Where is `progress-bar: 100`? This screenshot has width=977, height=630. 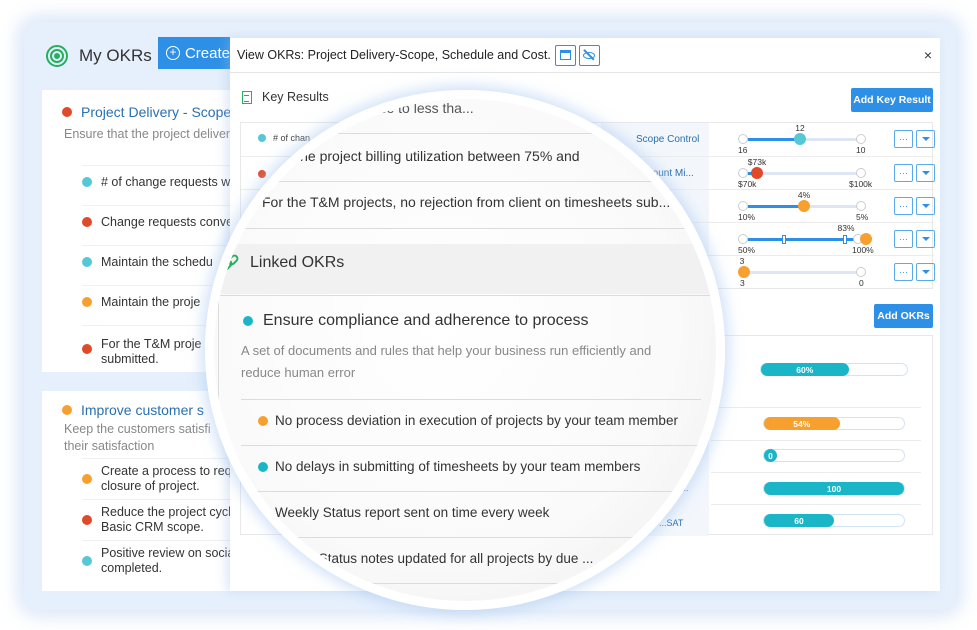
progress-bar: 100 is located at coordinates (834, 488).